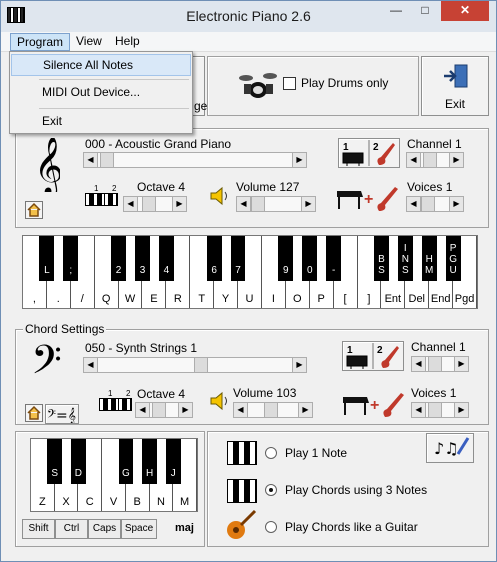 The image size is (497, 562). I want to click on instrument-slider-chord: ◀ ▶, so click(195, 365).